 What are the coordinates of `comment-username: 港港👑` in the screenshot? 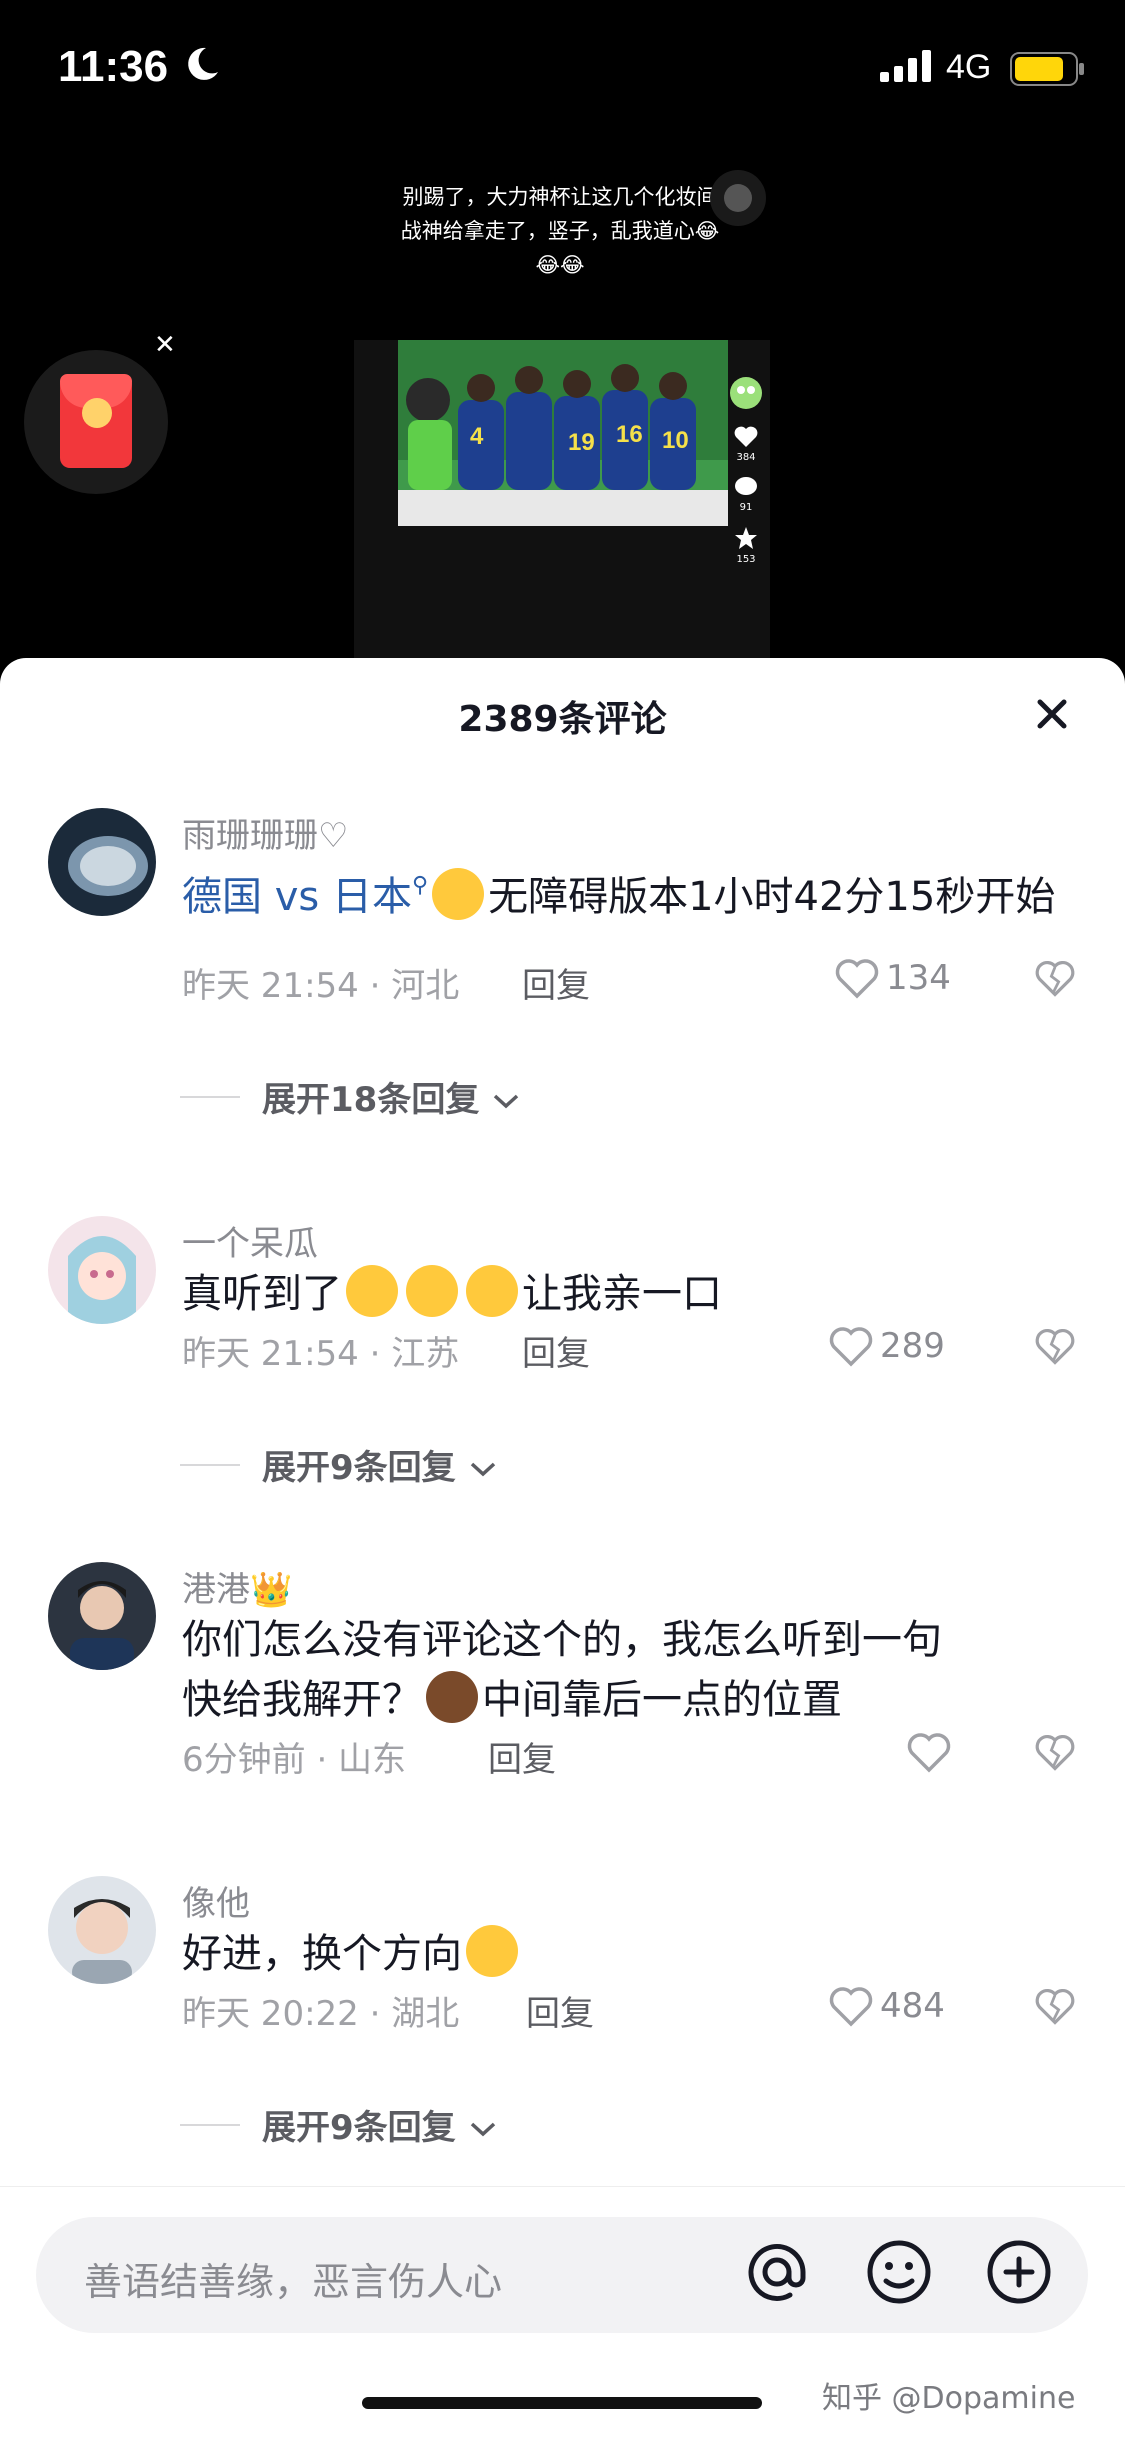 It's located at (237, 1586).